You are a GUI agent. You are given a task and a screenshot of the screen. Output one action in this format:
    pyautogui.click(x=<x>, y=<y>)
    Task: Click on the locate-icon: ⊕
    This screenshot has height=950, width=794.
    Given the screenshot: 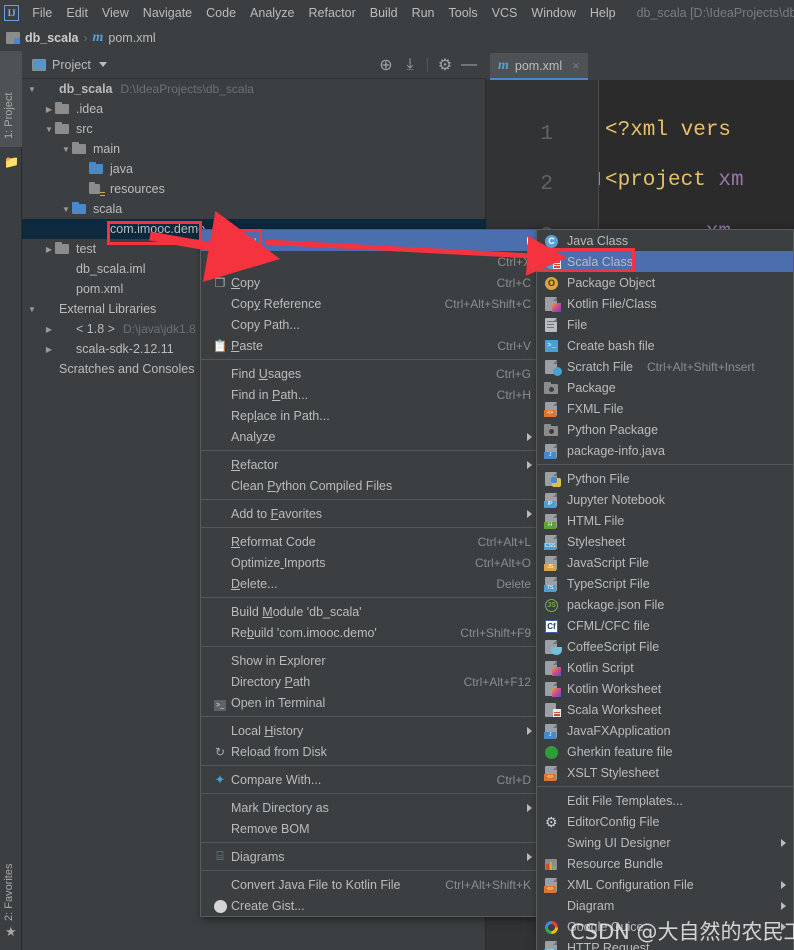 What is the action you would take?
    pyautogui.click(x=386, y=65)
    